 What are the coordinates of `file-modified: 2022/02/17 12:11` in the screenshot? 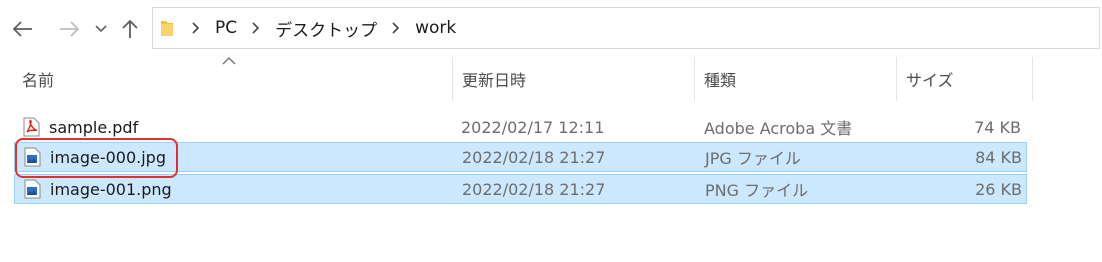 It's located at (533, 127).